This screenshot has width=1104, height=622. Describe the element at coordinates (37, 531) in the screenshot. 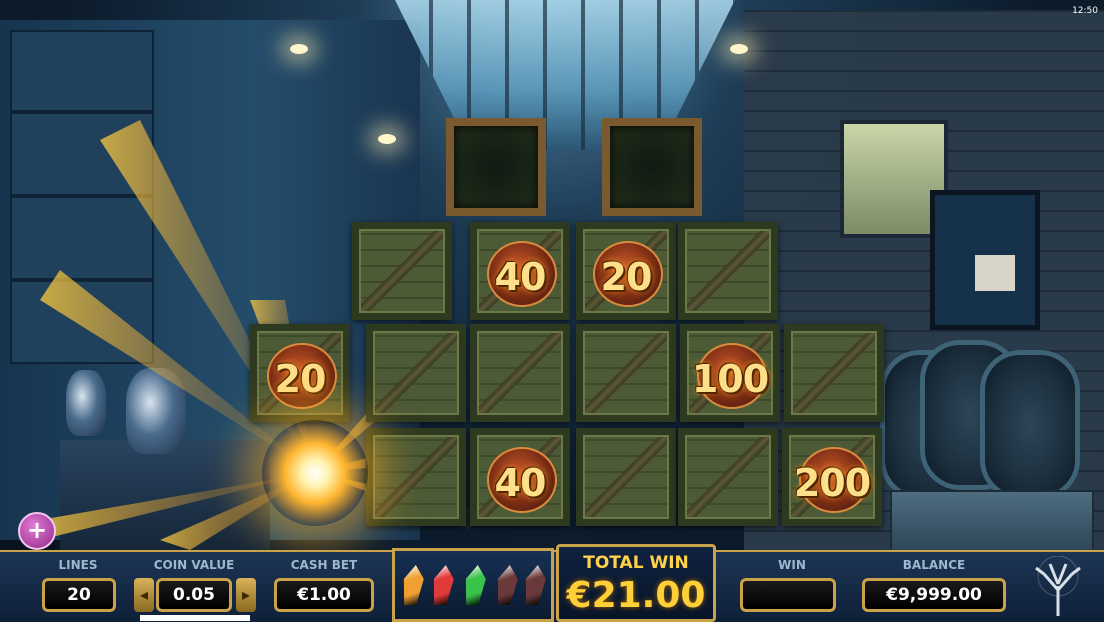

I see `menu-plus-button: +` at that location.